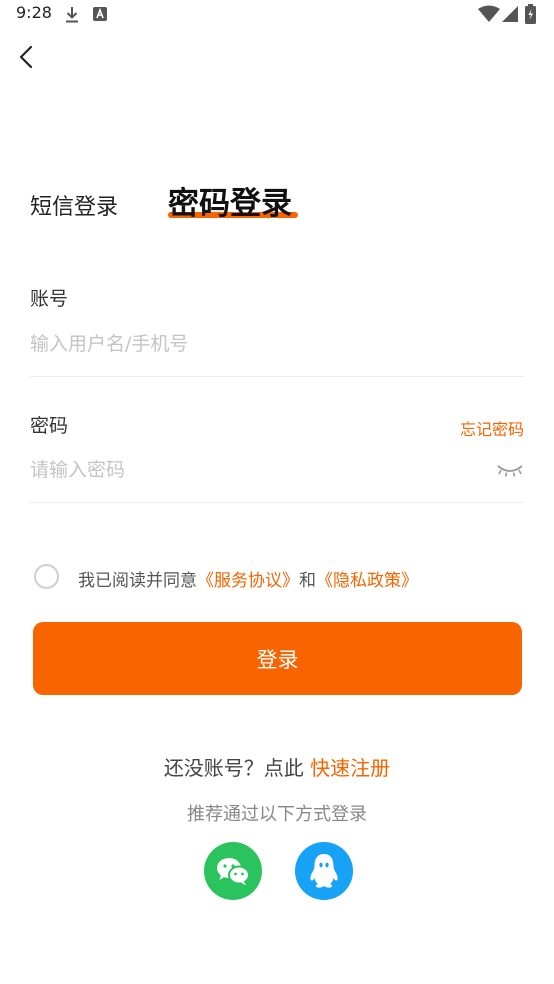  I want to click on back-button, so click(29, 57).